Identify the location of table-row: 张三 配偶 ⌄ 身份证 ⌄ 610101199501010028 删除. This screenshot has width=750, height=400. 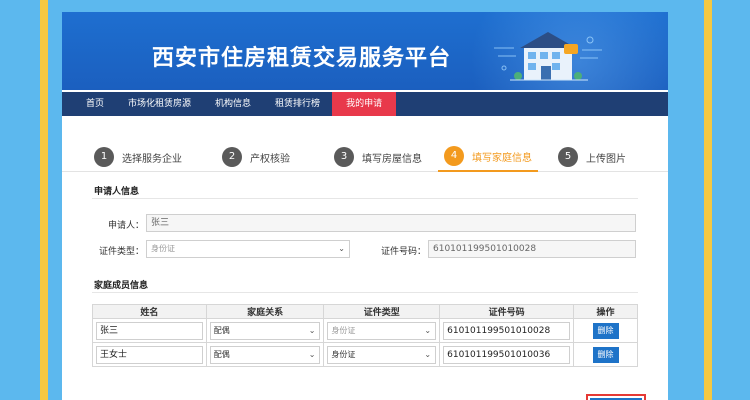
(365, 330).